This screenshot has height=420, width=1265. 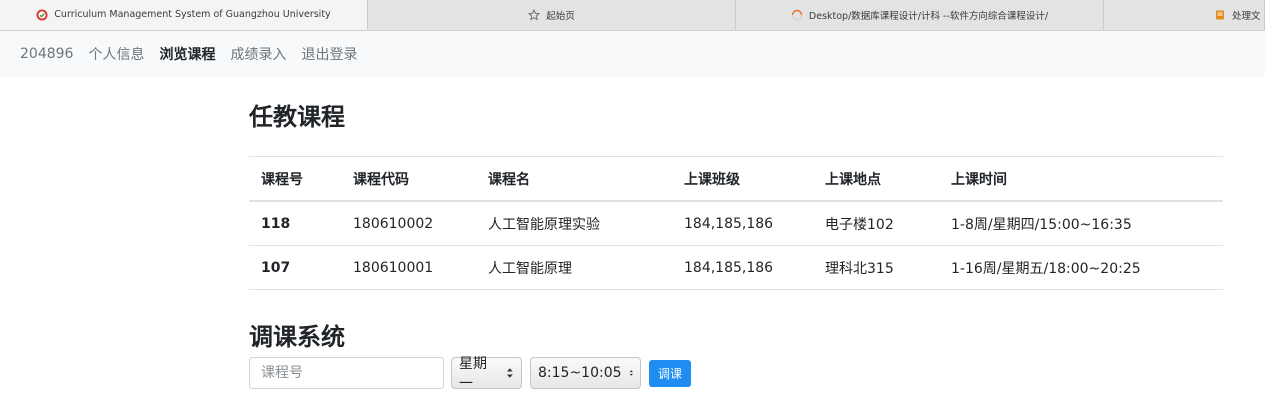 I want to click on cell-time: 1-16周/星期五/18:00~20:25, so click(x=1081, y=267).